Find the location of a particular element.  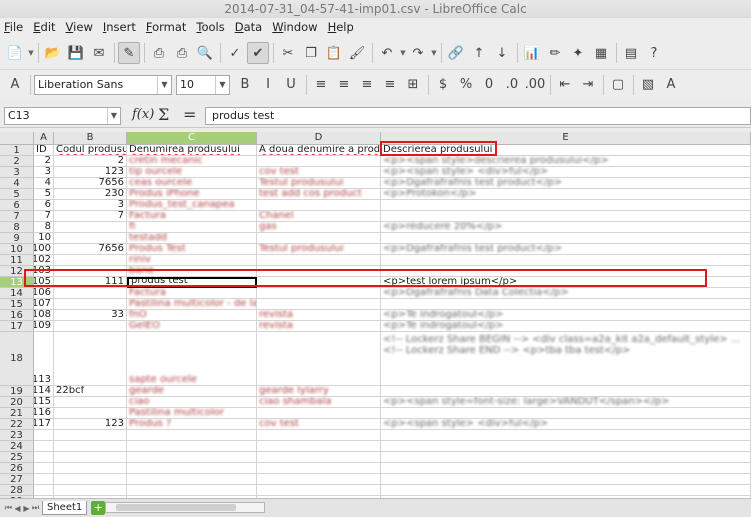

column-header-a: A is located at coordinates (44, 138).